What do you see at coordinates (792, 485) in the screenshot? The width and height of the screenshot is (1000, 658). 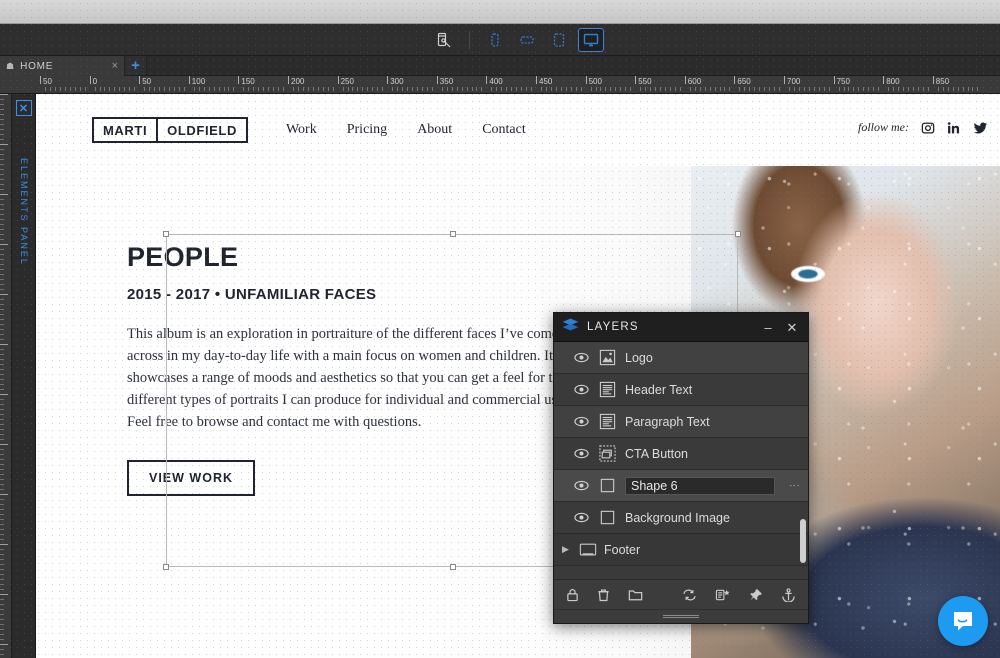 I see `layer-options-kebab-icon: ⋮` at bounding box center [792, 485].